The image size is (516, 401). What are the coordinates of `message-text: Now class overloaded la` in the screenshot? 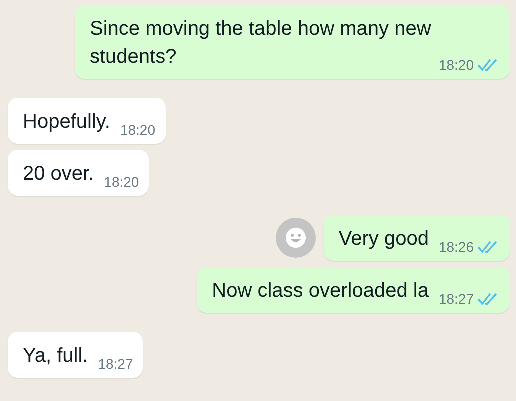 It's located at (320, 291).